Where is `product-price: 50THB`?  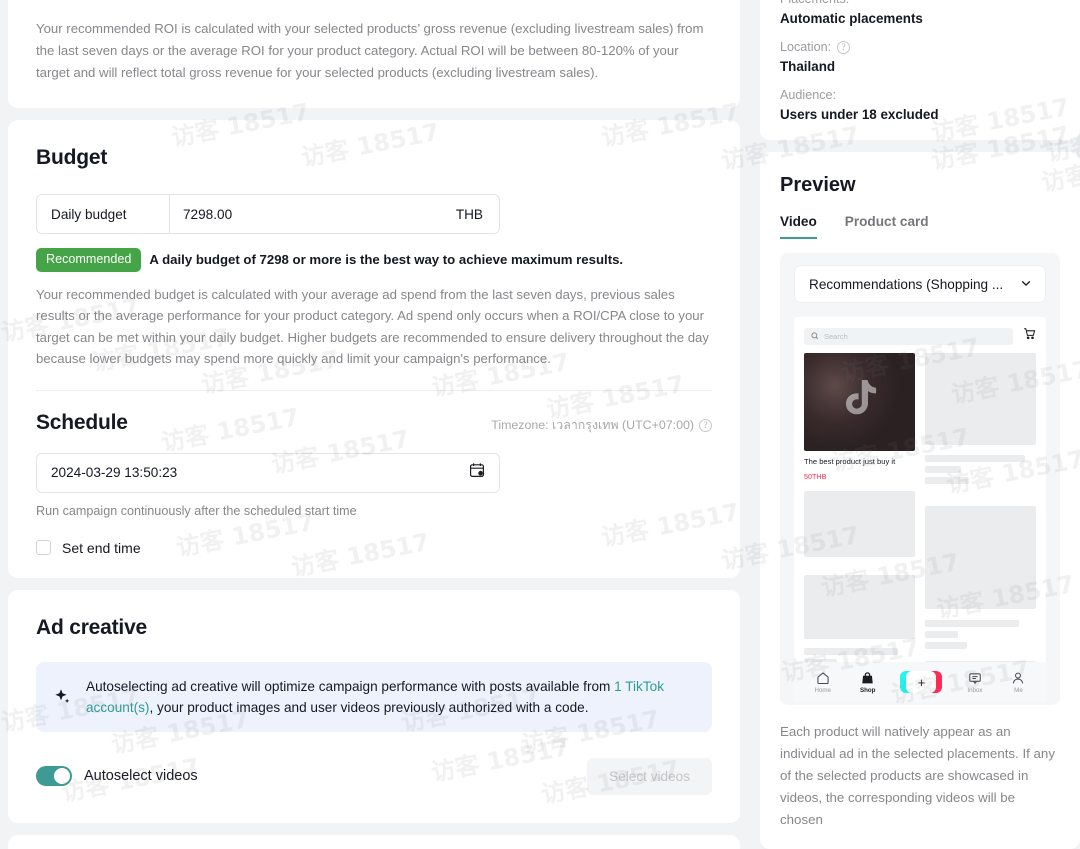 product-price: 50THB is located at coordinates (815, 476).